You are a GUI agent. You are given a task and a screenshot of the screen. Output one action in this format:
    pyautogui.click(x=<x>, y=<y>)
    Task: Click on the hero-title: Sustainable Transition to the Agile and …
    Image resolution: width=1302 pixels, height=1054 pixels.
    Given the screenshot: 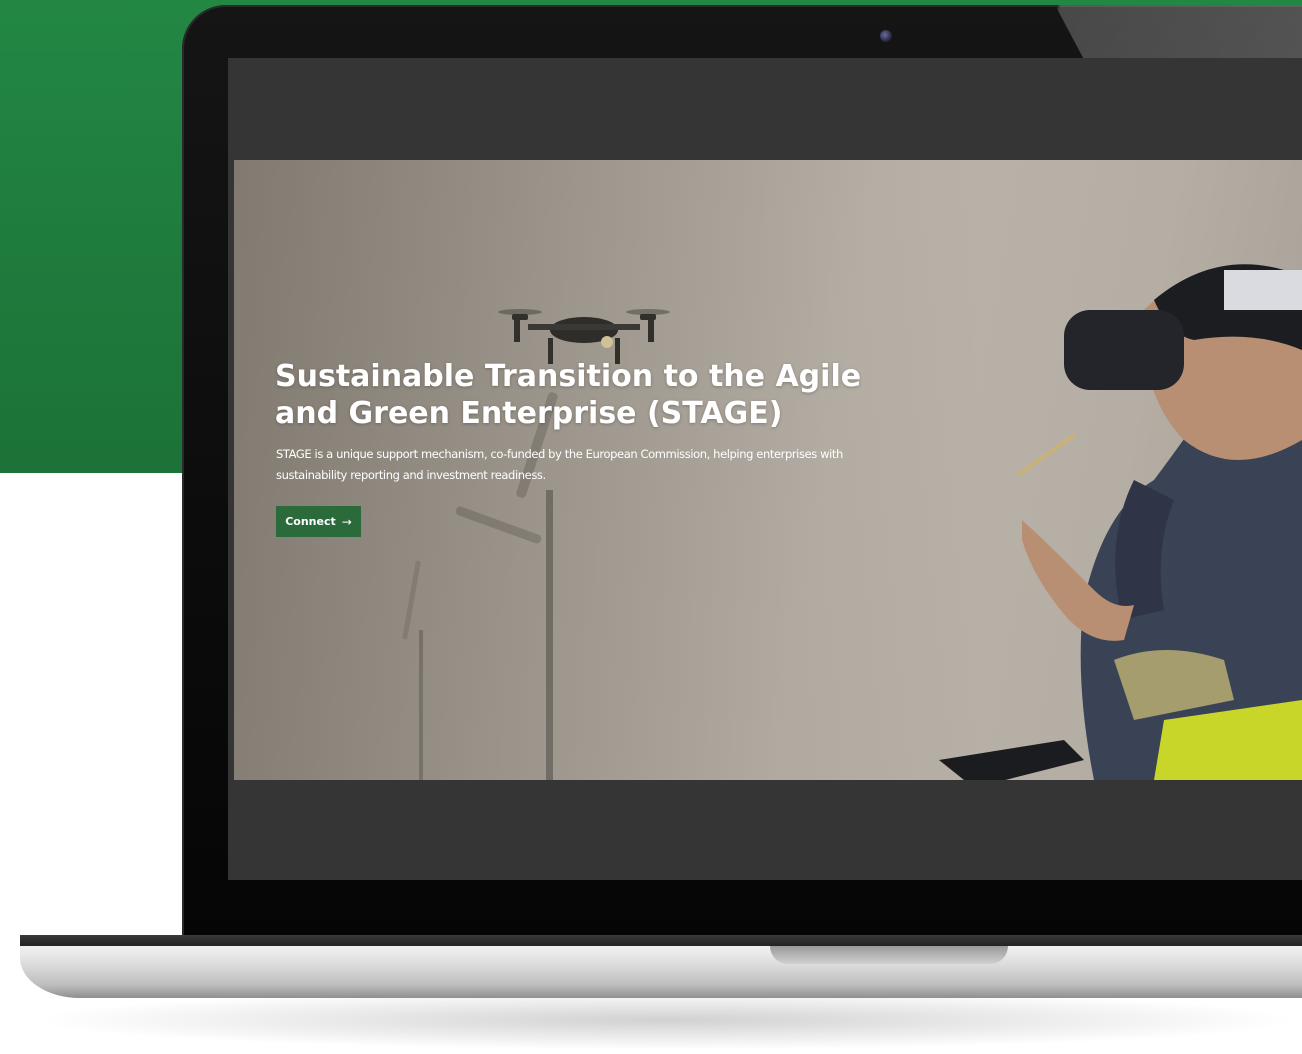 What is the action you would take?
    pyautogui.click(x=568, y=395)
    